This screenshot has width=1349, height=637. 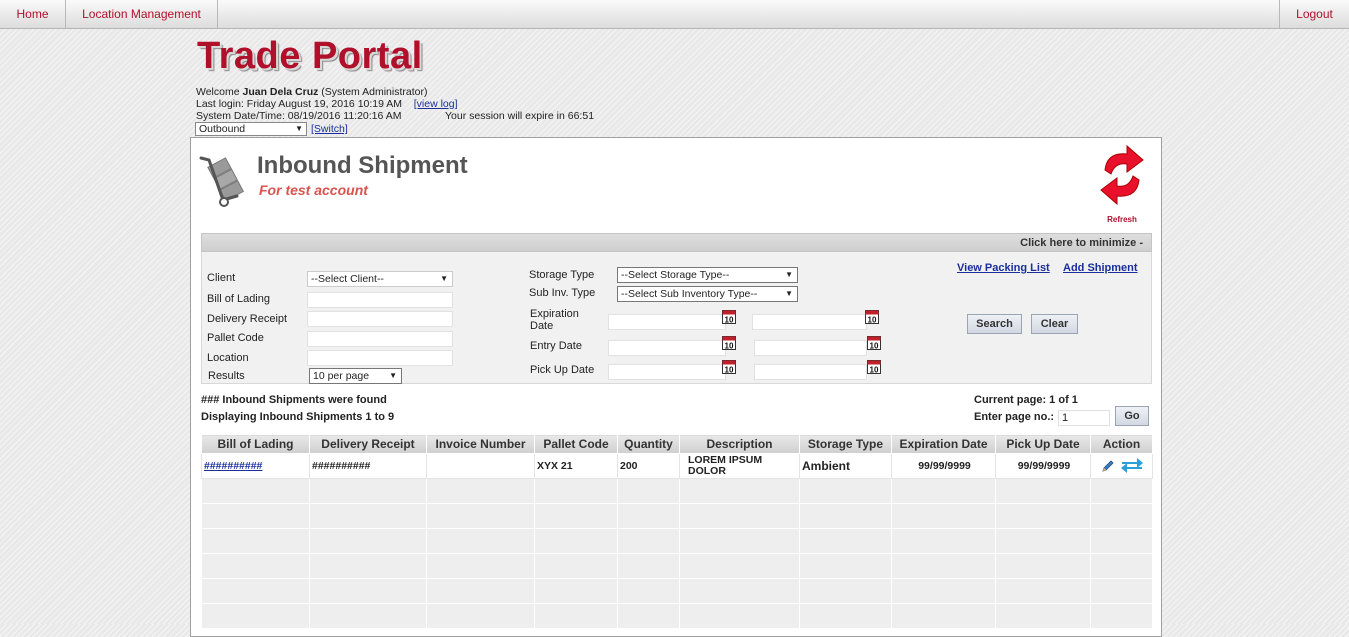 I want to click on welcome-prefix: Welcome, so click(x=218, y=92).